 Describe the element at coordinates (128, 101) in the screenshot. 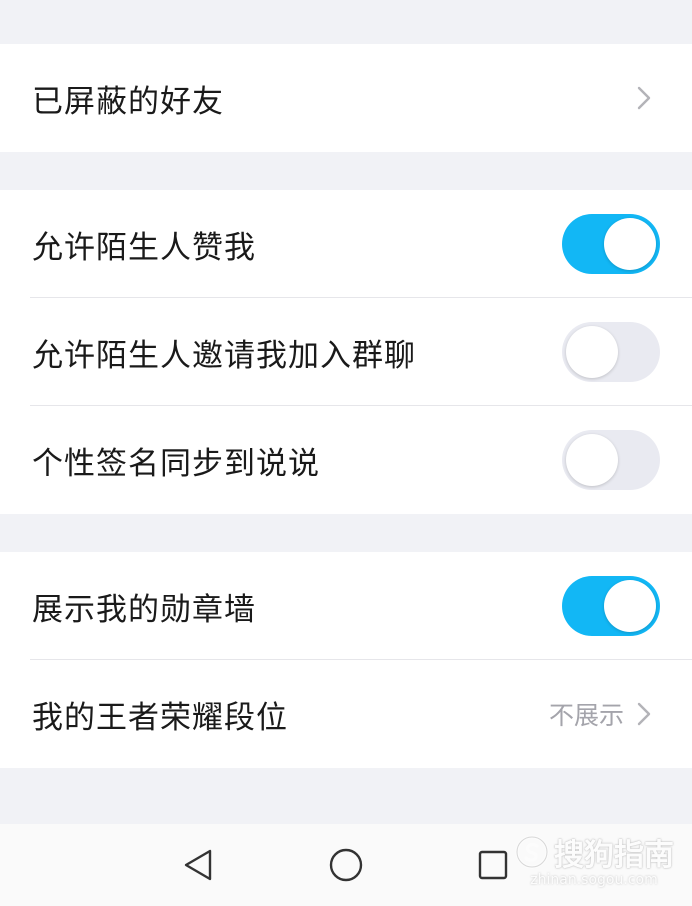

I see `blocked-friends-label: 已屏蔽的好友` at that location.